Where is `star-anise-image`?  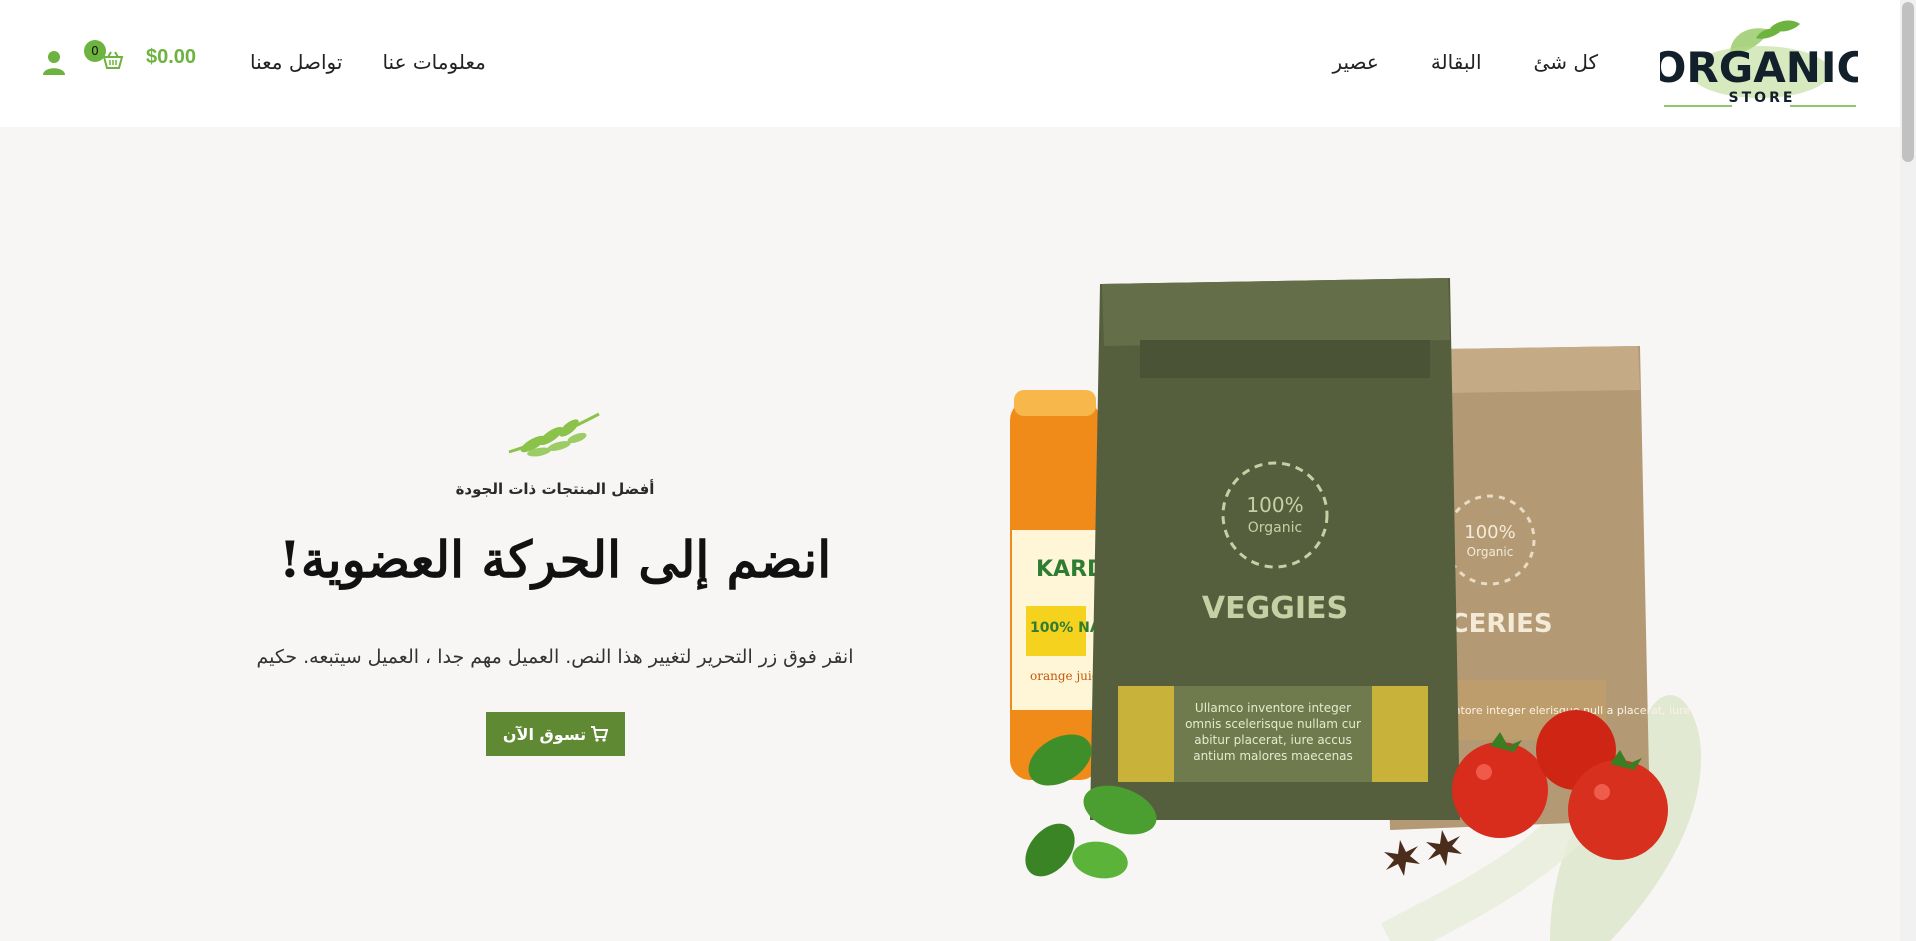
star-anise-image is located at coordinates (1423, 853).